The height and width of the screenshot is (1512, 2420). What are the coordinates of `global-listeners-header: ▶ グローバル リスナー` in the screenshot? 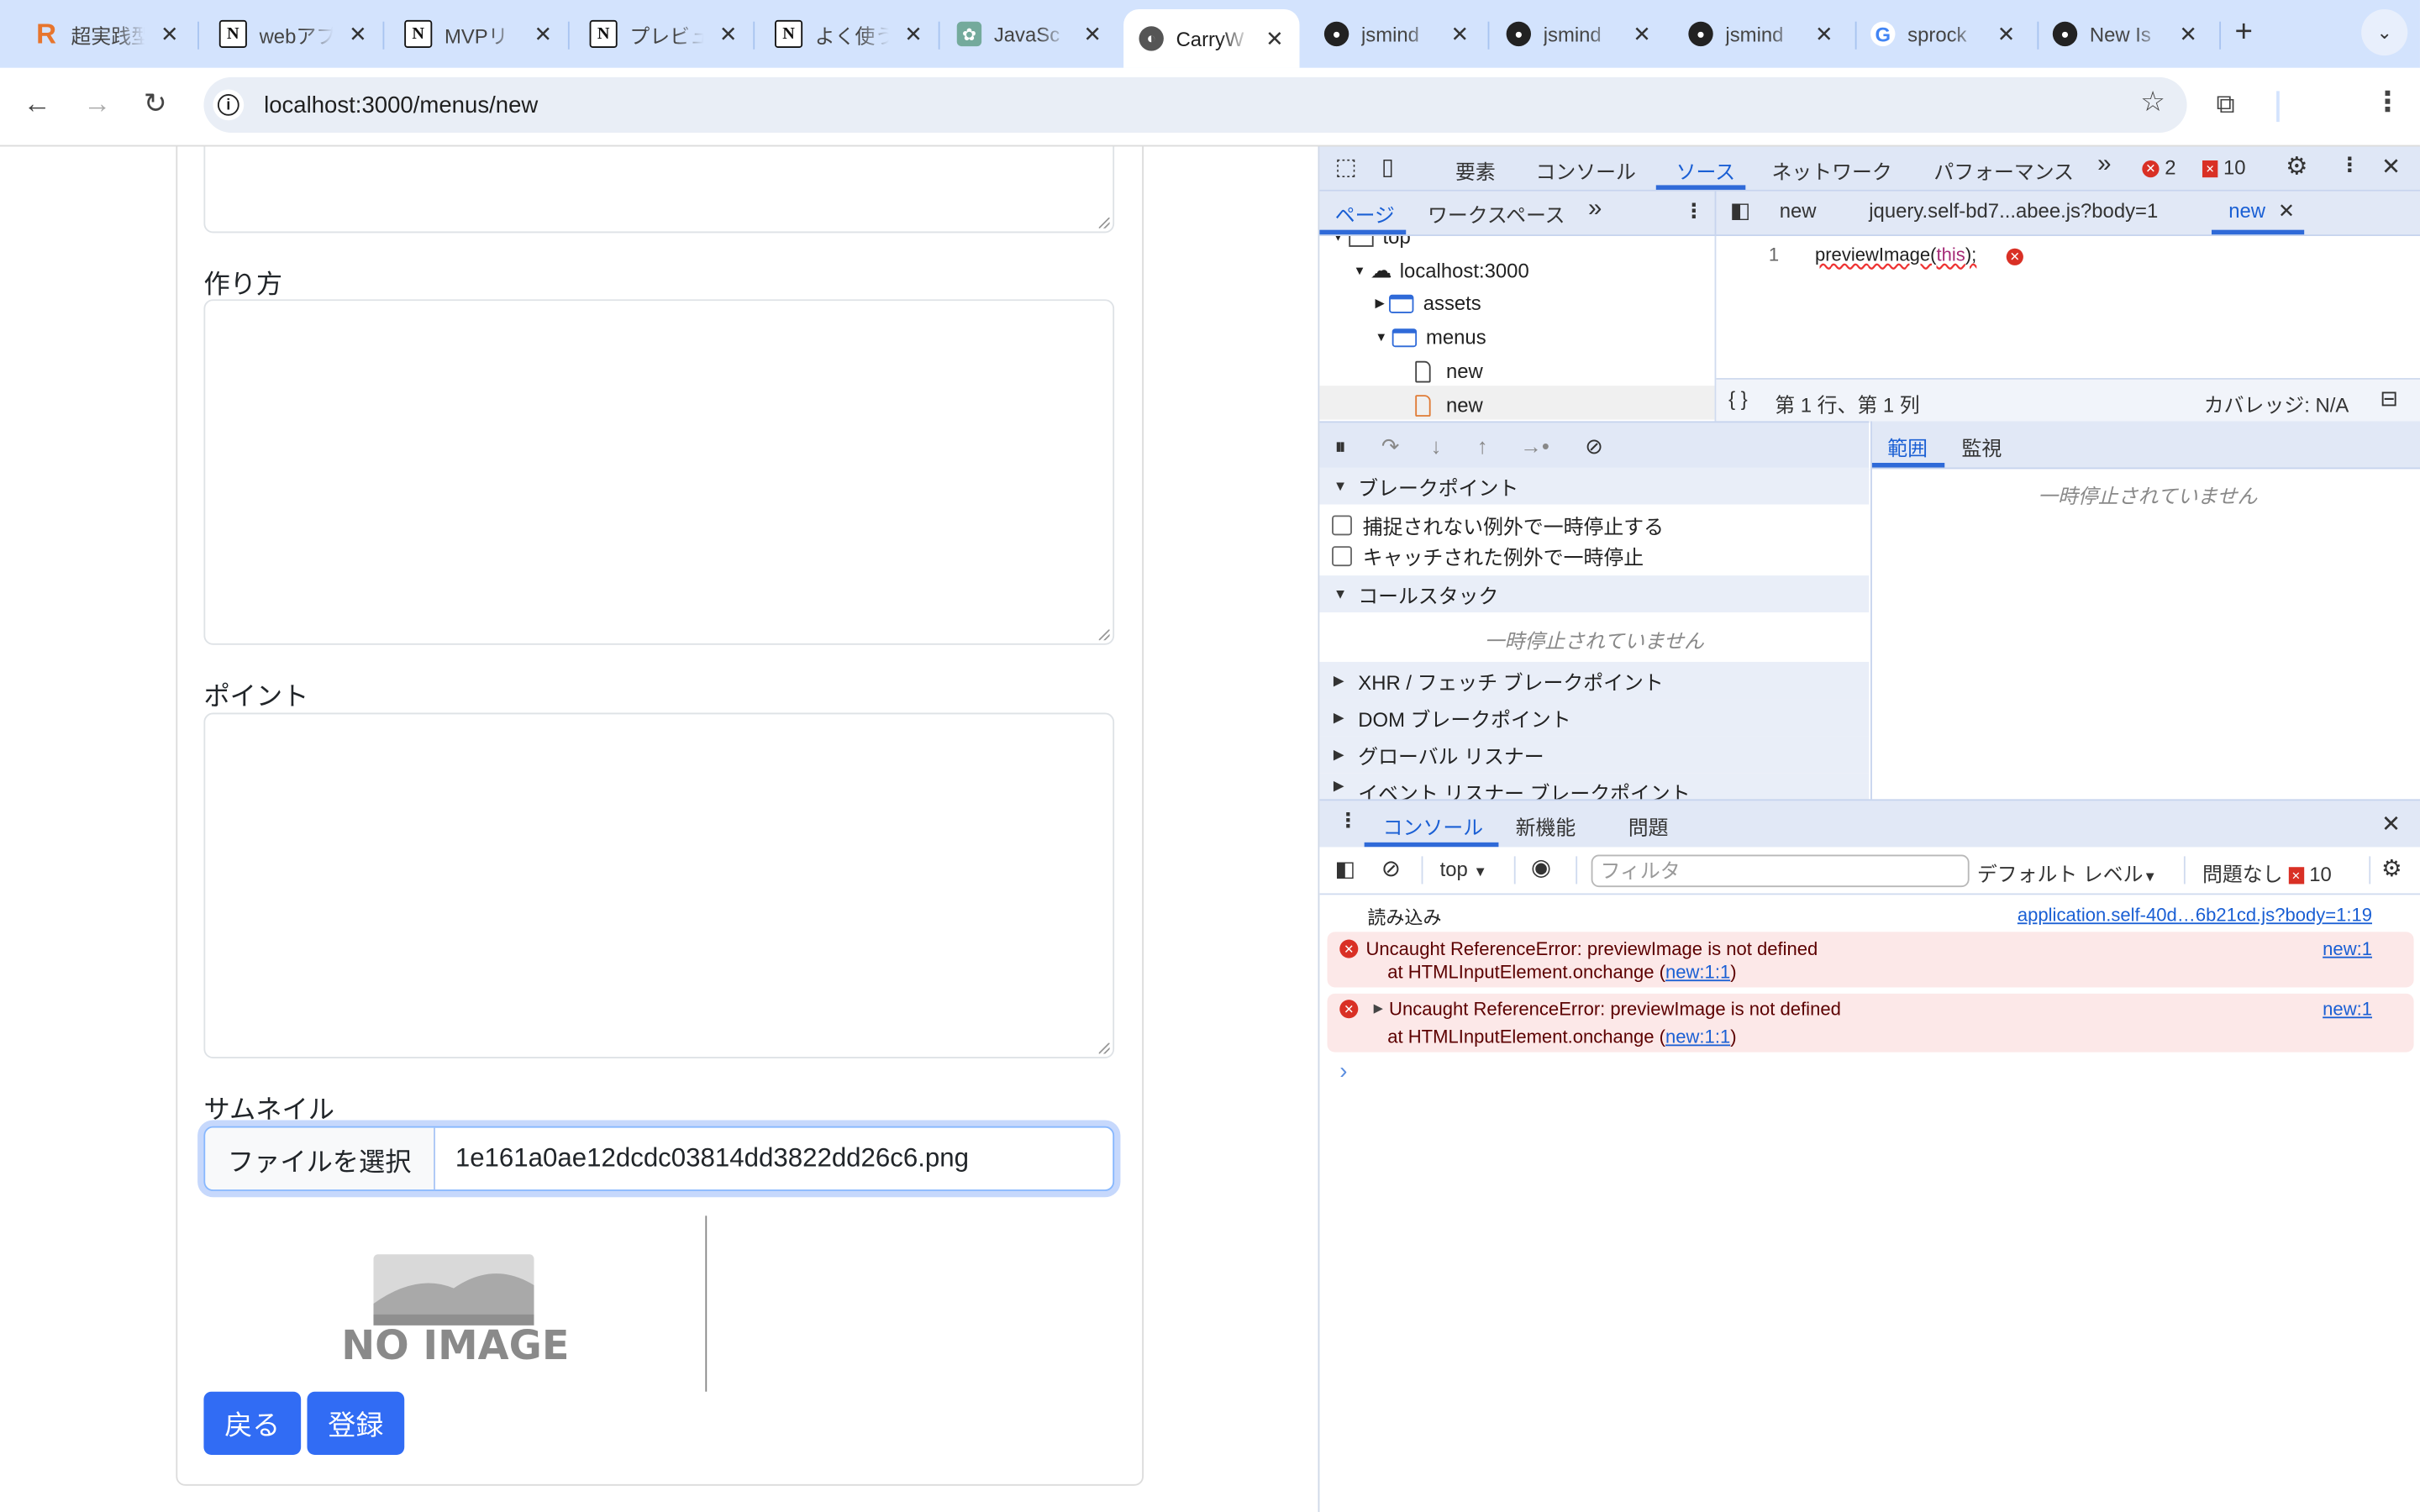 It's located at (1594, 755).